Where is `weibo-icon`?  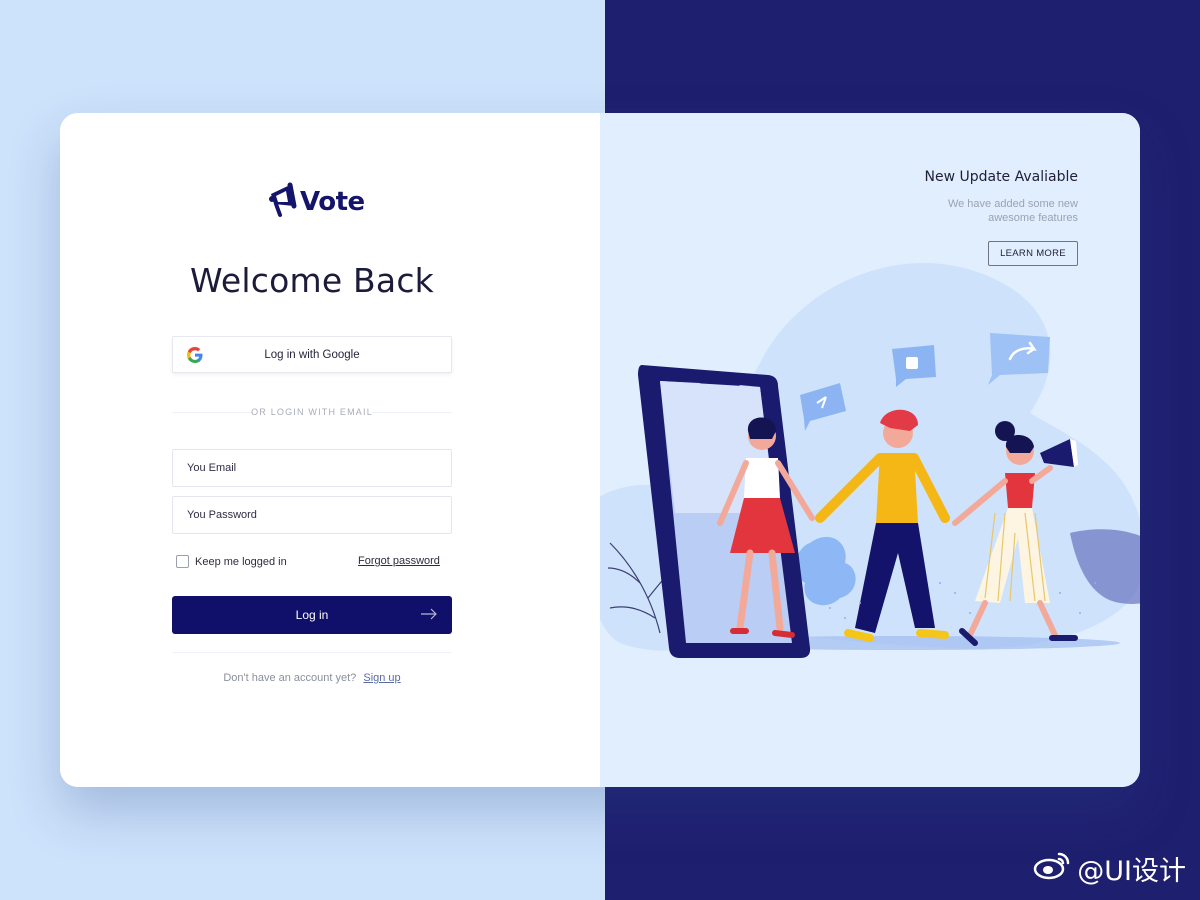 weibo-icon is located at coordinates (1055, 868).